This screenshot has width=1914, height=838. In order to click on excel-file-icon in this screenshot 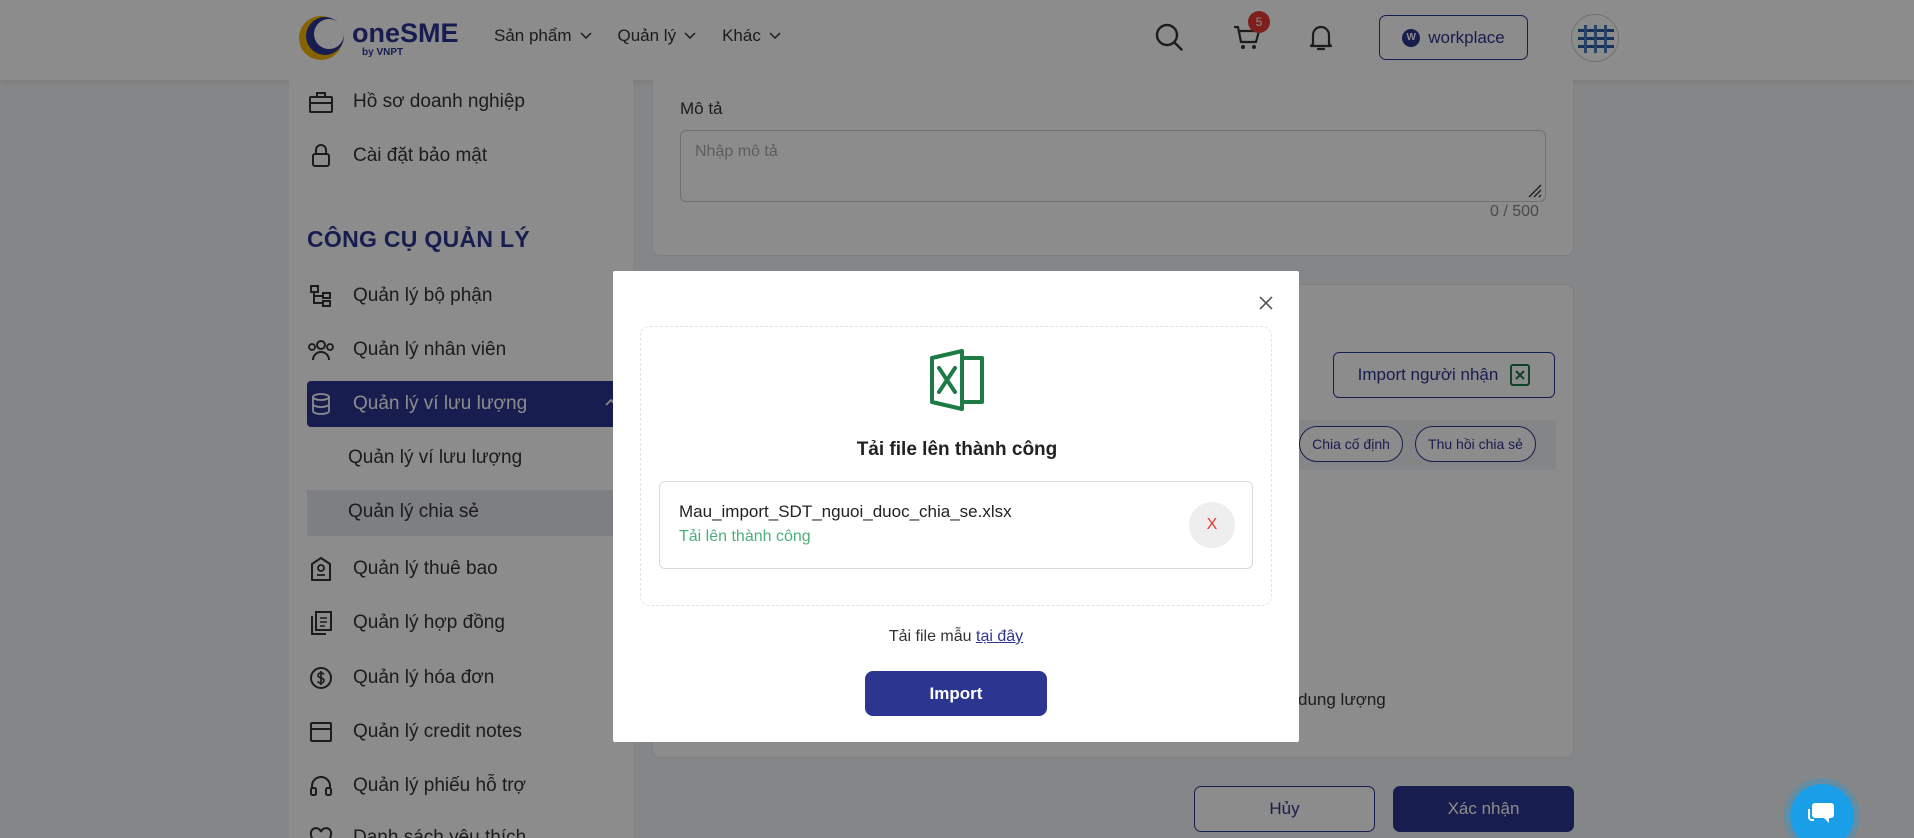, I will do `click(957, 380)`.